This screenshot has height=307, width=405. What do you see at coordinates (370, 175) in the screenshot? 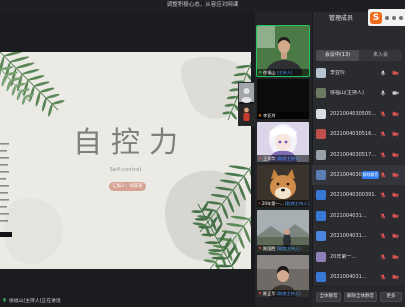
I see `unmute-member-button: 解除静音` at bounding box center [370, 175].